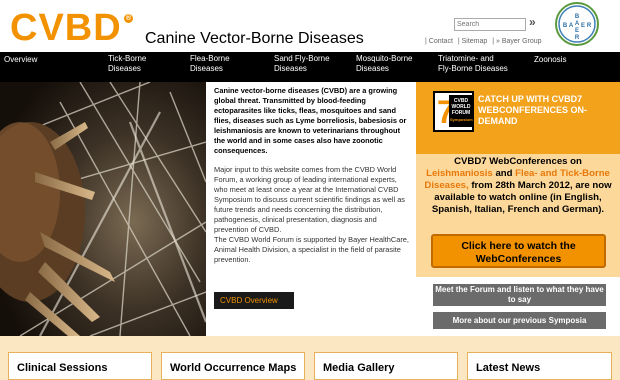 The height and width of the screenshot is (380, 620). What do you see at coordinates (254, 38) in the screenshot?
I see `site-title: Canine Vector-Borne Diseases` at bounding box center [254, 38].